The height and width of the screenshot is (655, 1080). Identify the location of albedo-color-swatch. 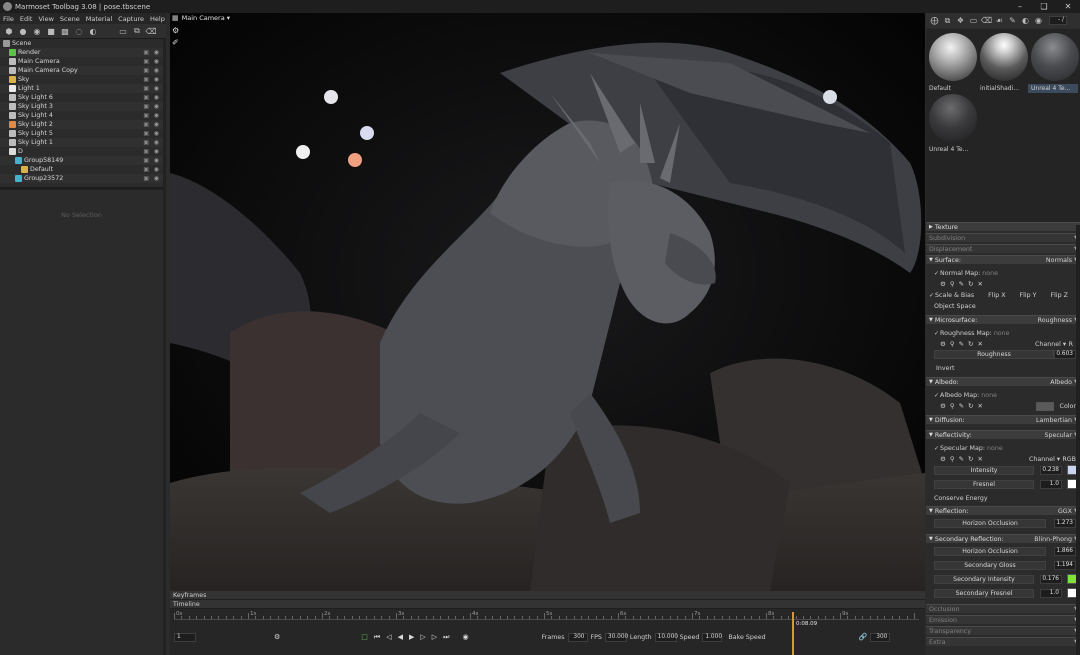
(1045, 406).